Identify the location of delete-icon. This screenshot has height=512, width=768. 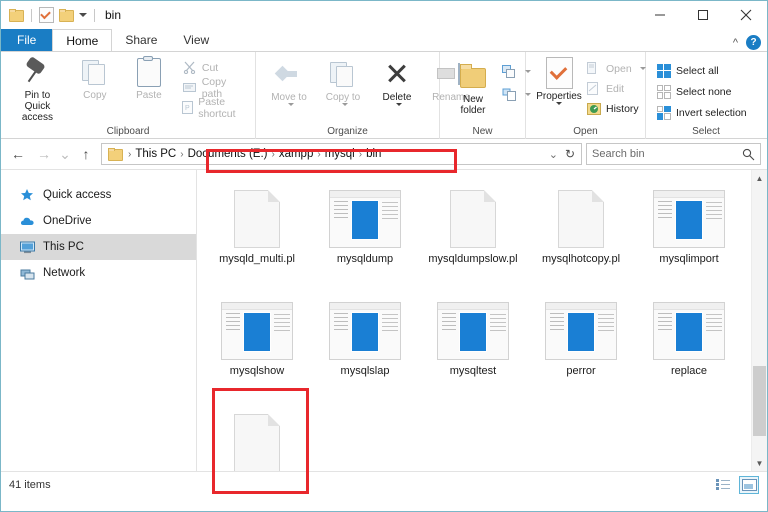
(397, 74).